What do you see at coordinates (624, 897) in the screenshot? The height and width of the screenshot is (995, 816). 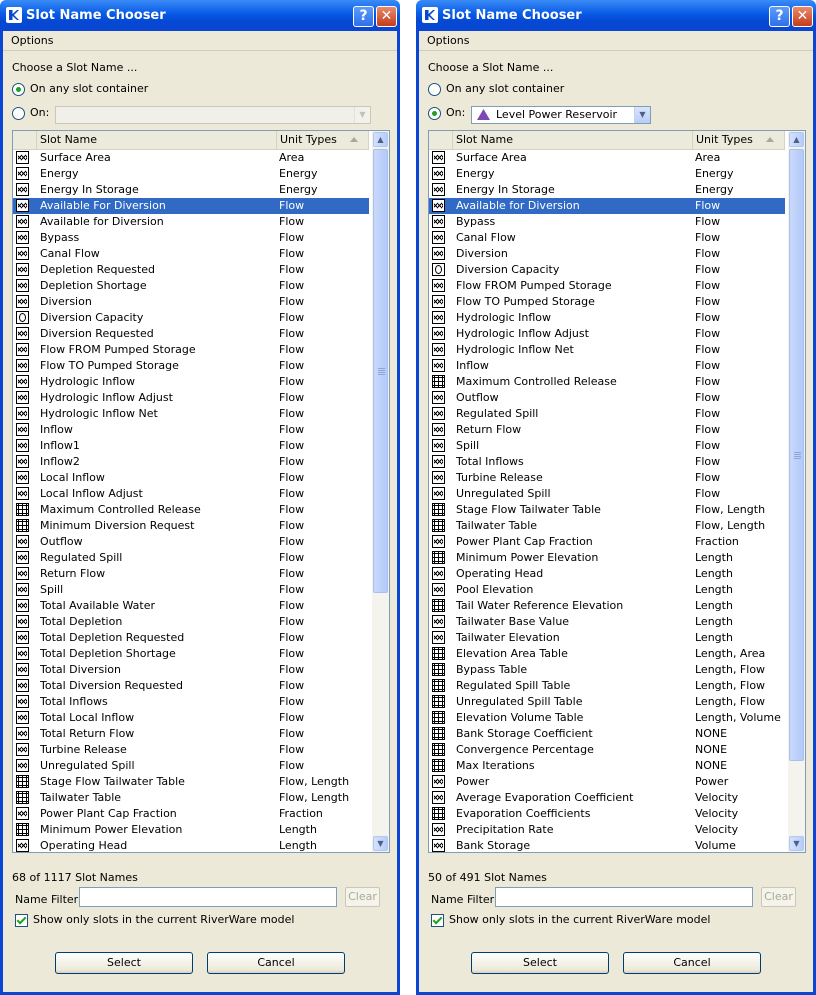 I see `name-filter-input` at bounding box center [624, 897].